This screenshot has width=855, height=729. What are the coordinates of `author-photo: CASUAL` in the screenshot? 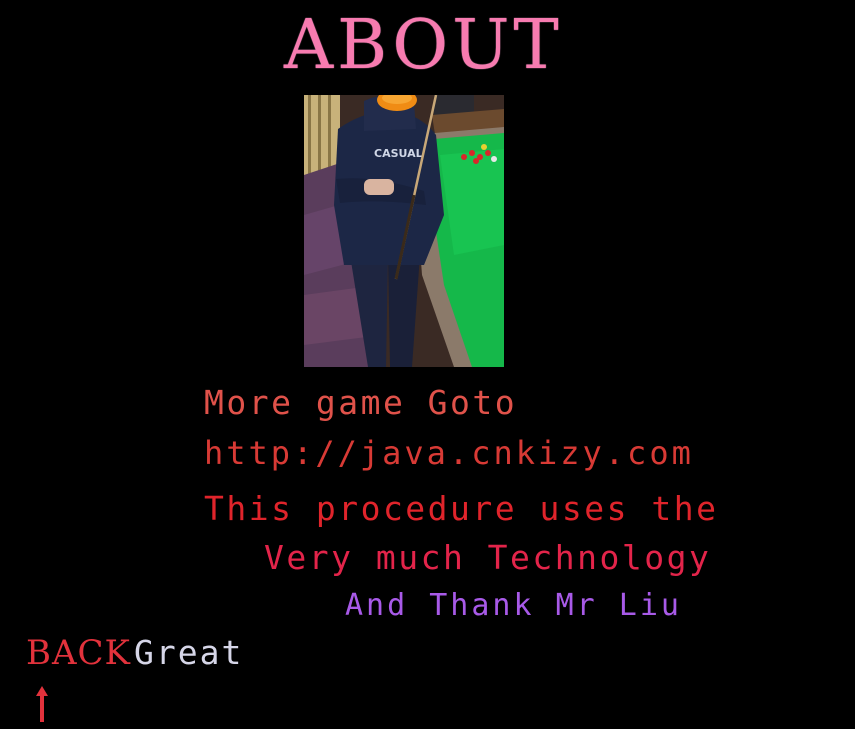 It's located at (404, 231).